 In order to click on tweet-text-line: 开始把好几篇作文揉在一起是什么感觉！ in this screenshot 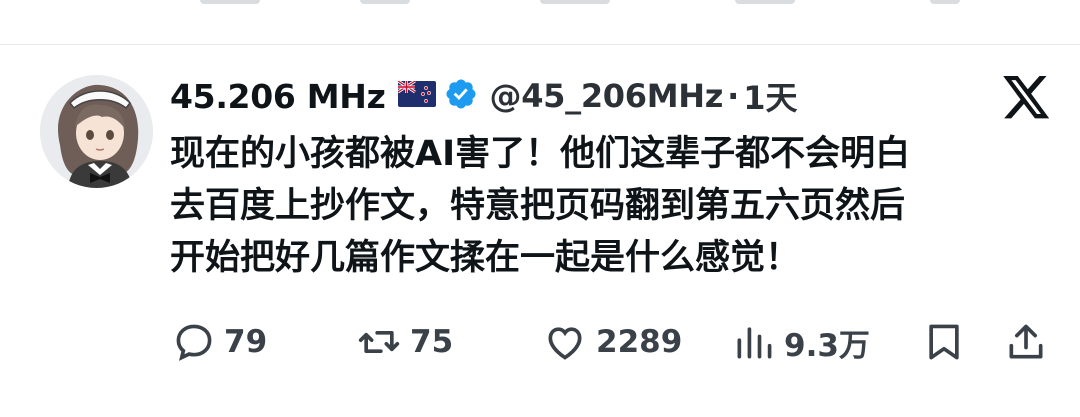, I will do `click(485, 258)`.